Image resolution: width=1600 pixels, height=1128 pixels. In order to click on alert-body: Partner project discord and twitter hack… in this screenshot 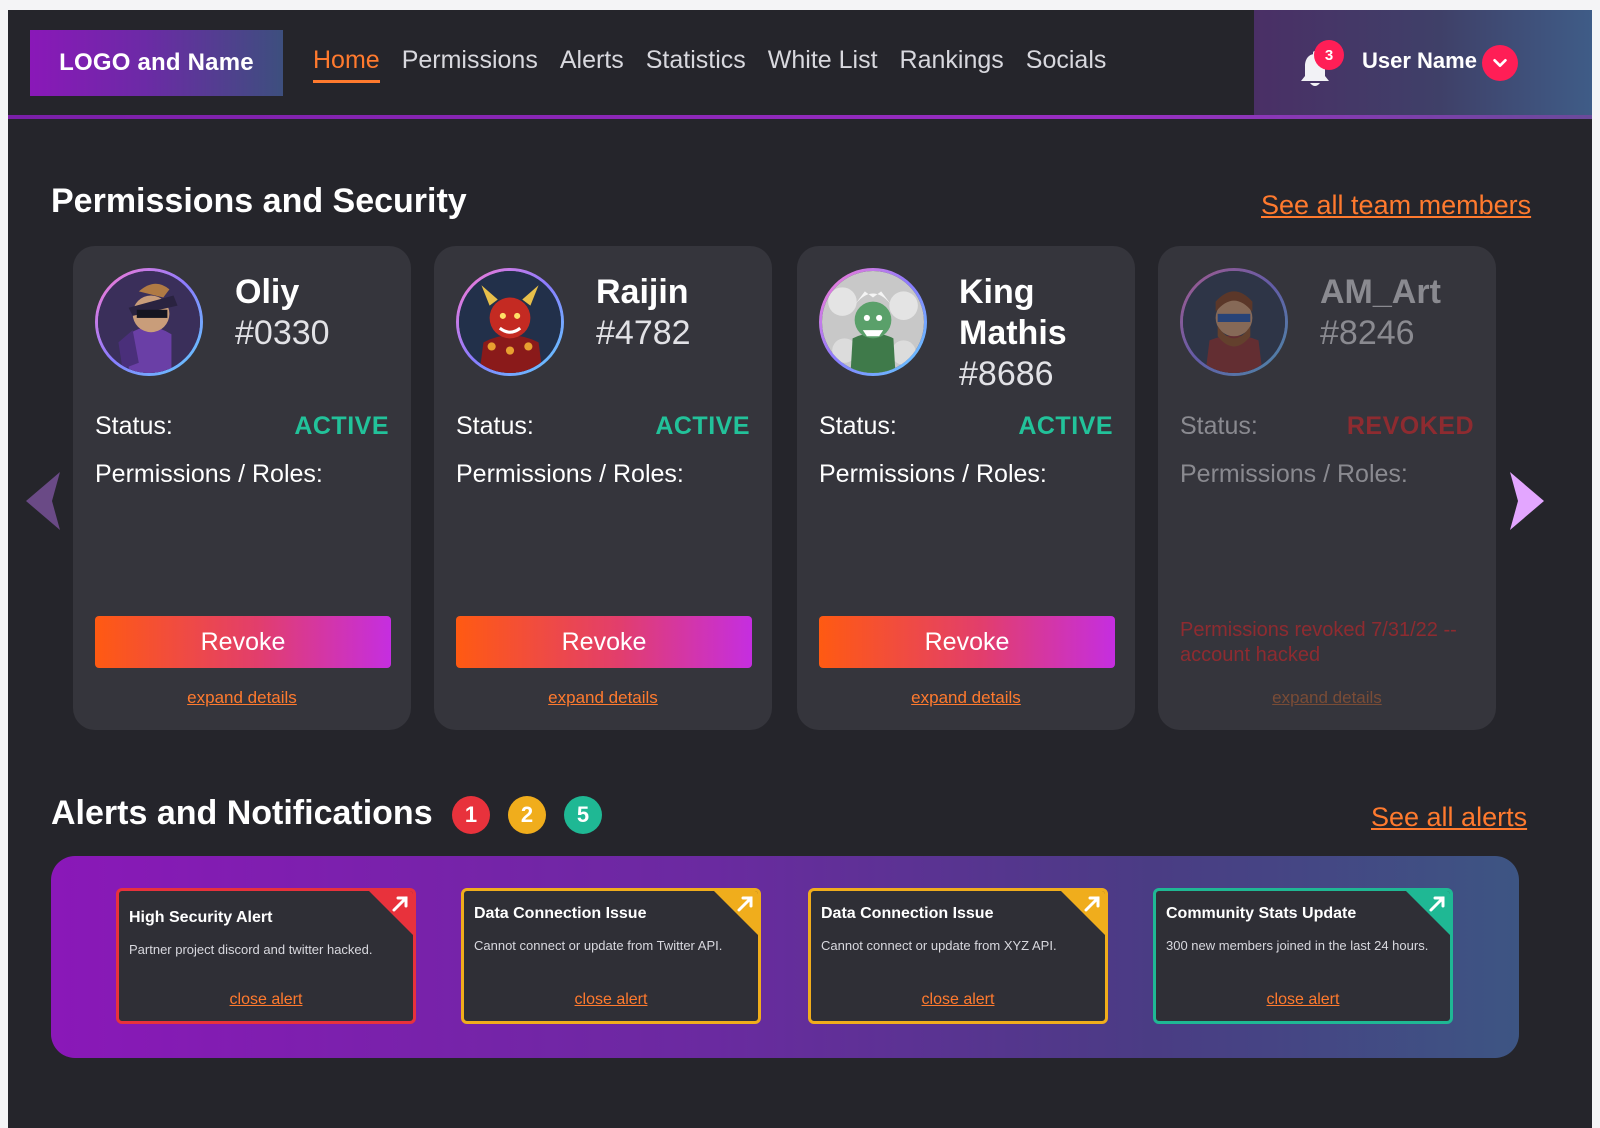, I will do `click(251, 949)`.